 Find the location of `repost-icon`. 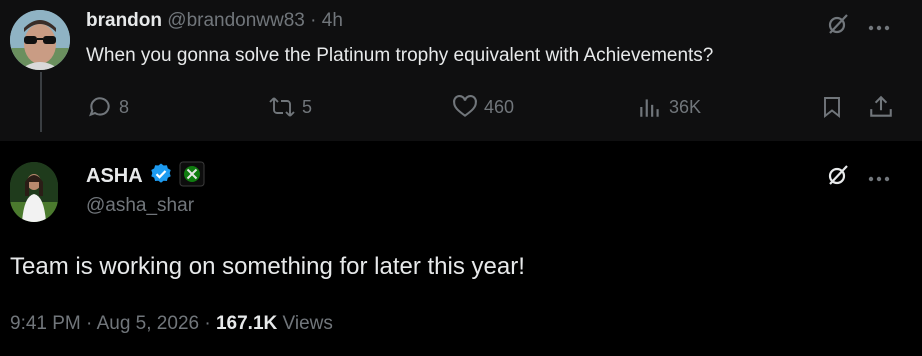

repost-icon is located at coordinates (282, 107).